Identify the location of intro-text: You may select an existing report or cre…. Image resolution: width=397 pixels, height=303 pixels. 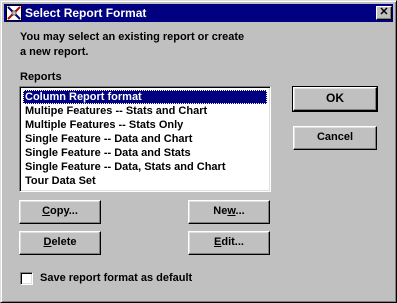
(150, 45).